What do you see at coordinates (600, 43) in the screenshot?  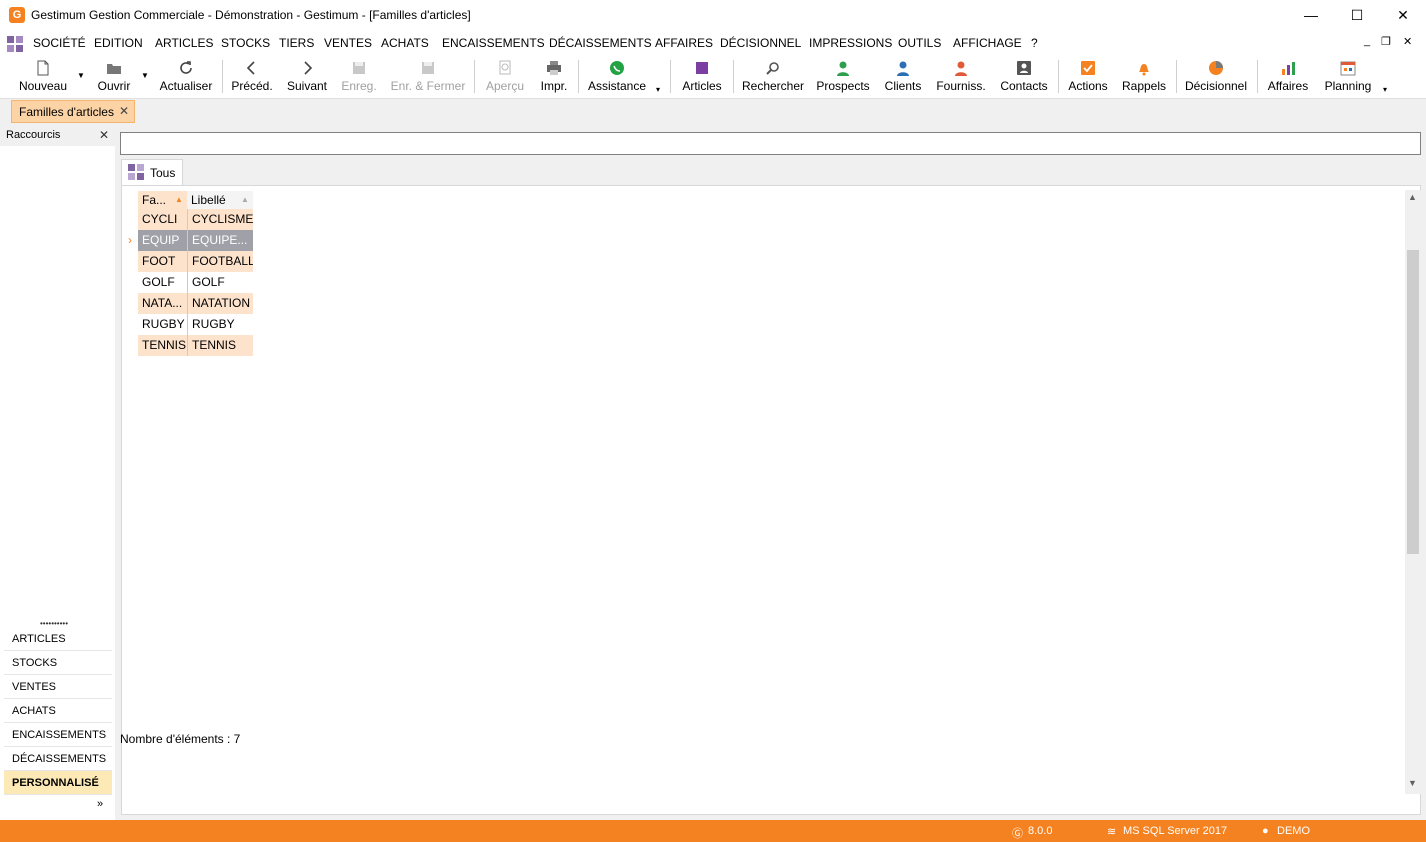 I see `menu-decaissements: DÉCAISSEMENTS` at bounding box center [600, 43].